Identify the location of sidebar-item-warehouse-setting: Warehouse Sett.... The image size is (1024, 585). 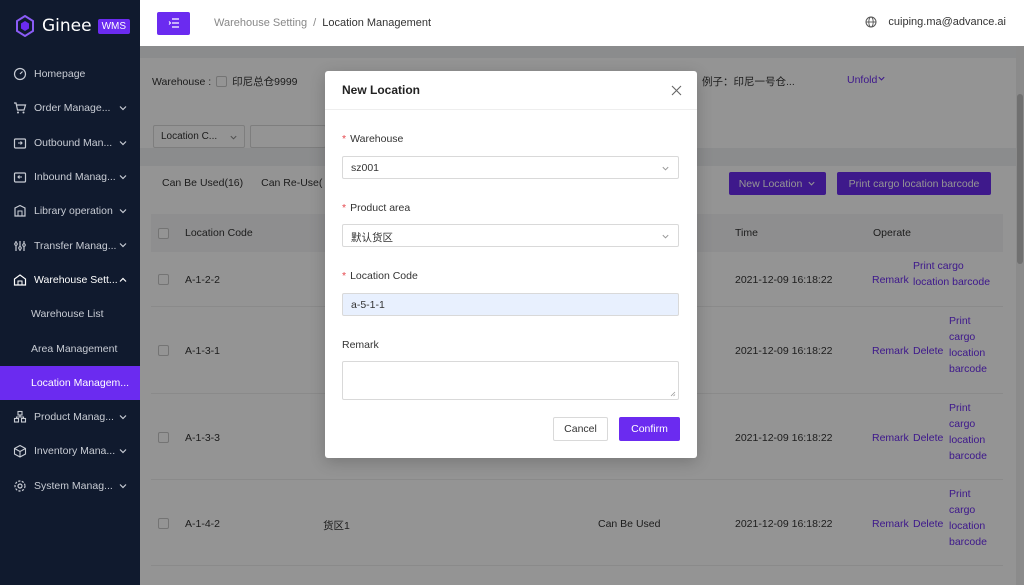
(70, 280).